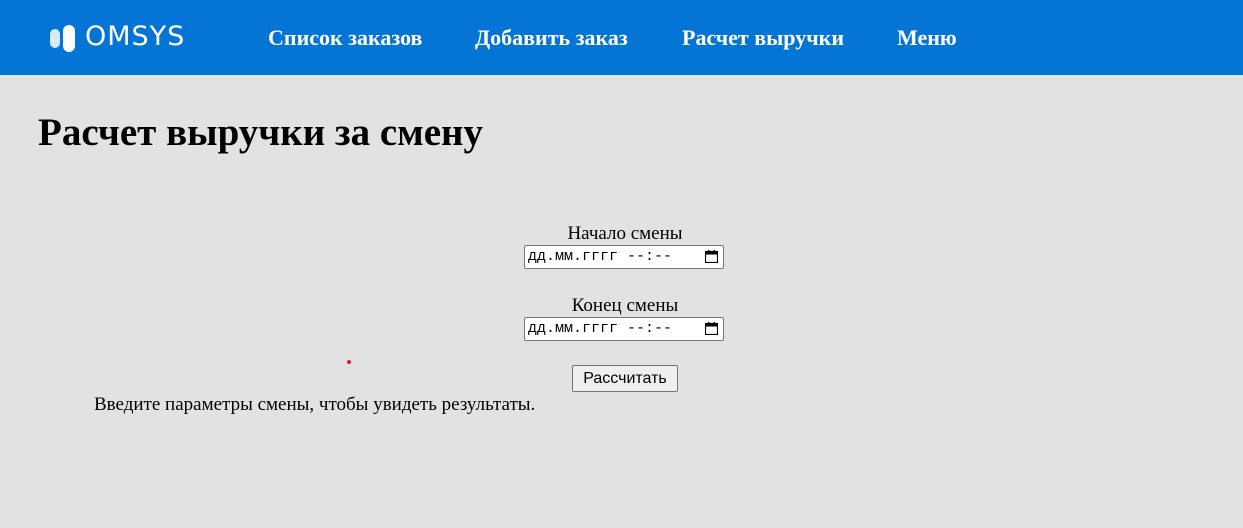  Describe the element at coordinates (763, 37) in the screenshot. I see `nav-link-revenue: Расчет выручки` at that location.